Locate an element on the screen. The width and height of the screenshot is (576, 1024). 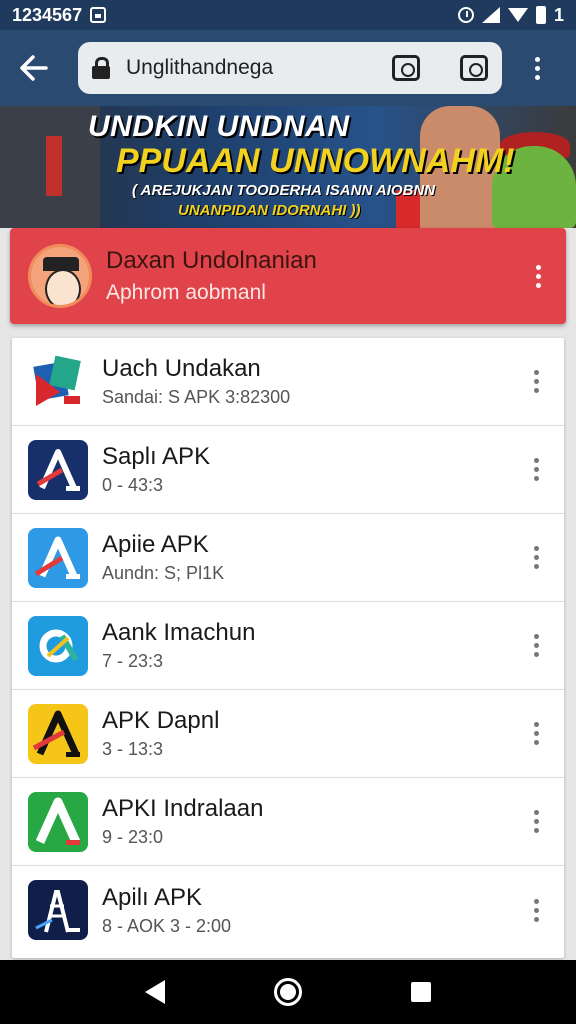
arrow-left-icon is located at coordinates (34, 68).